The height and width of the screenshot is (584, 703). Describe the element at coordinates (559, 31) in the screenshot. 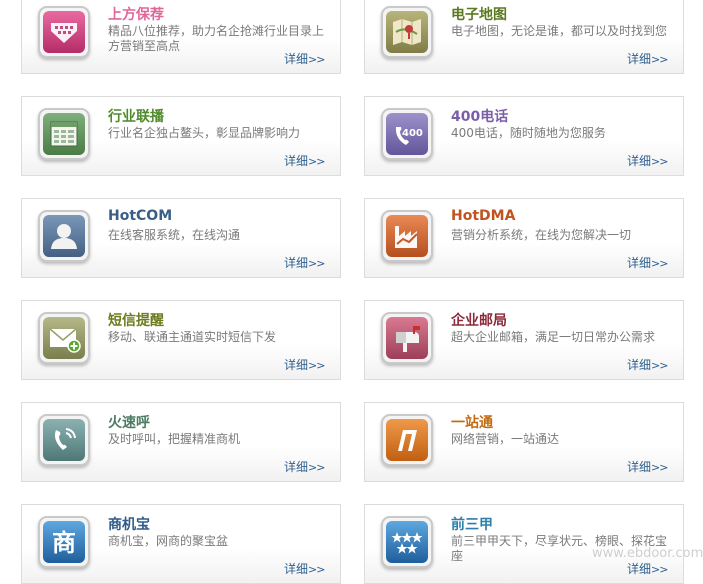

I see `service-description: 电子地图，无论是谁，都可以及时找到您` at that location.